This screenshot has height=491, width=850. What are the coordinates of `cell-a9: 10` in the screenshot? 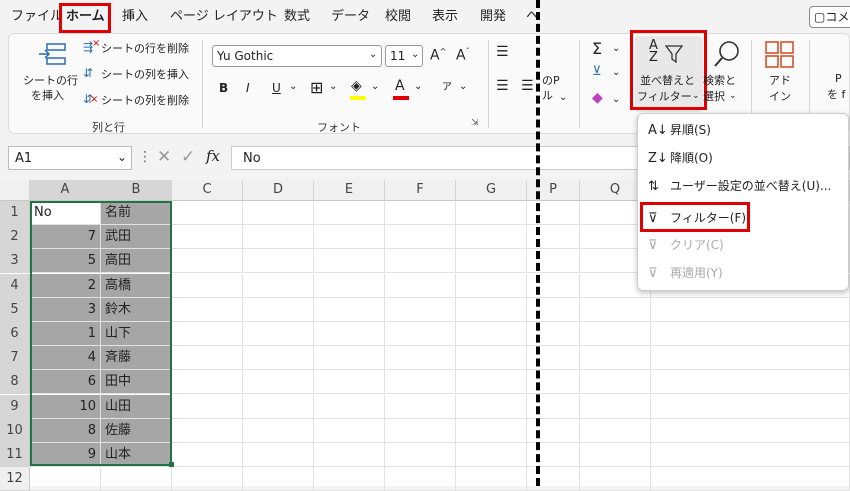 It's located at (65, 406).